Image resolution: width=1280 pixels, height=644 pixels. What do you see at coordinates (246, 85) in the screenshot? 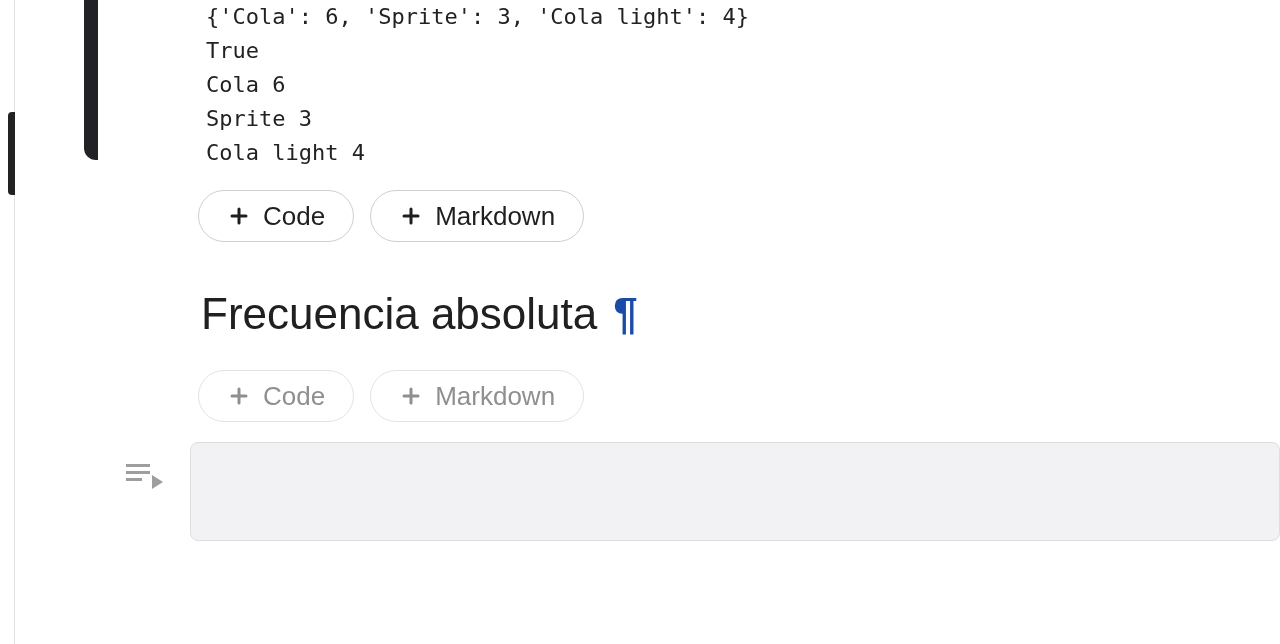
I see `output-line: Cola 6` at bounding box center [246, 85].